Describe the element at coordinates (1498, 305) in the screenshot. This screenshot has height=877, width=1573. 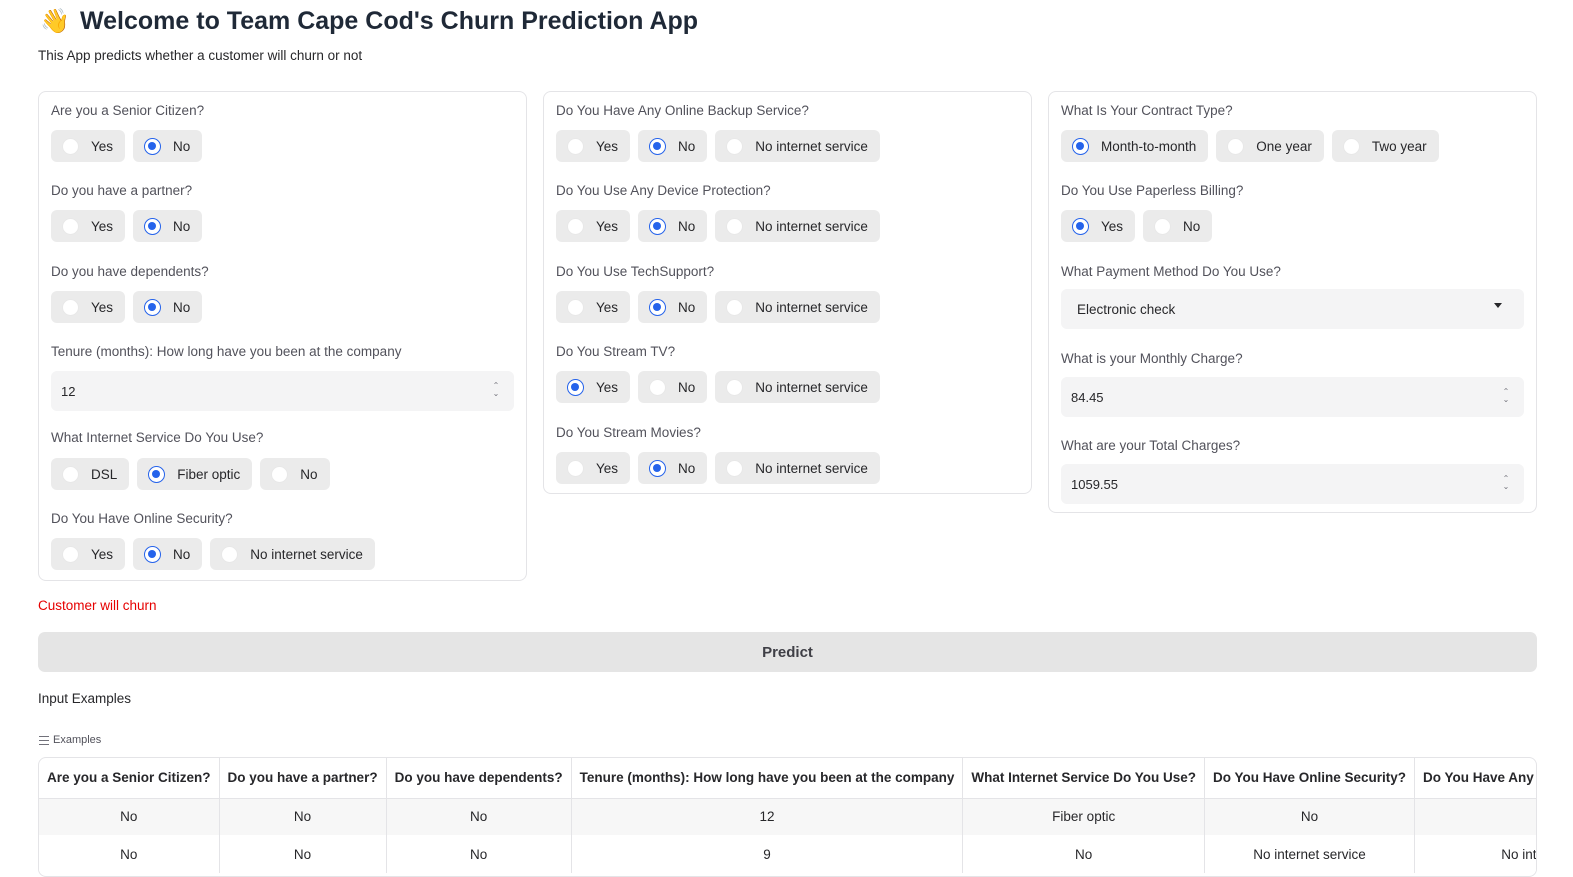
I see `chevron-down-icon` at that location.